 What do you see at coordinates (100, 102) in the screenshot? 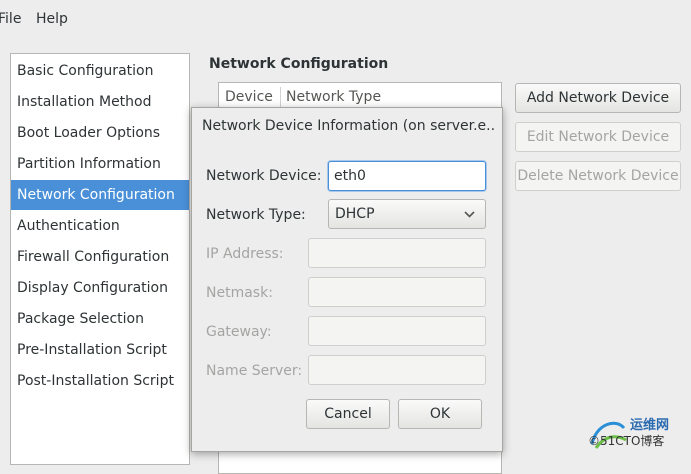
I see `sidebar-item-installation-method: Installation Method` at bounding box center [100, 102].